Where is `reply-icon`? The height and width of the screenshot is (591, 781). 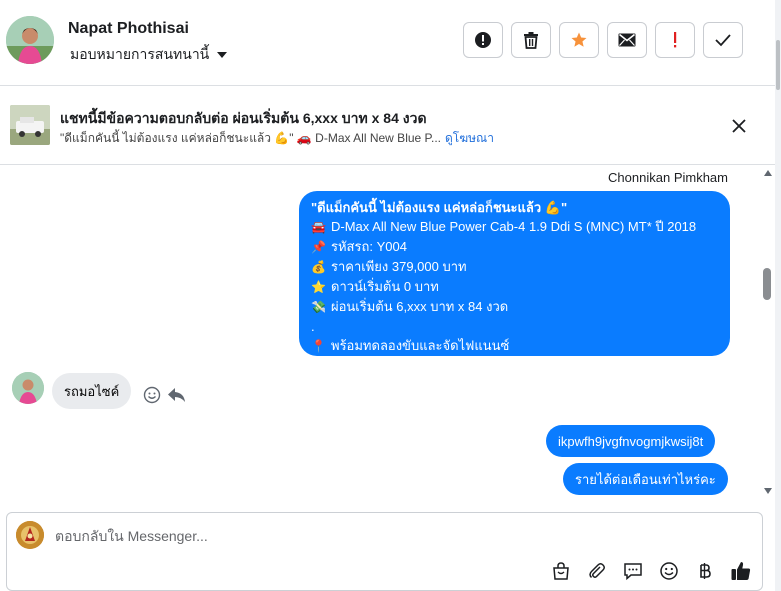
reply-icon is located at coordinates (177, 396).